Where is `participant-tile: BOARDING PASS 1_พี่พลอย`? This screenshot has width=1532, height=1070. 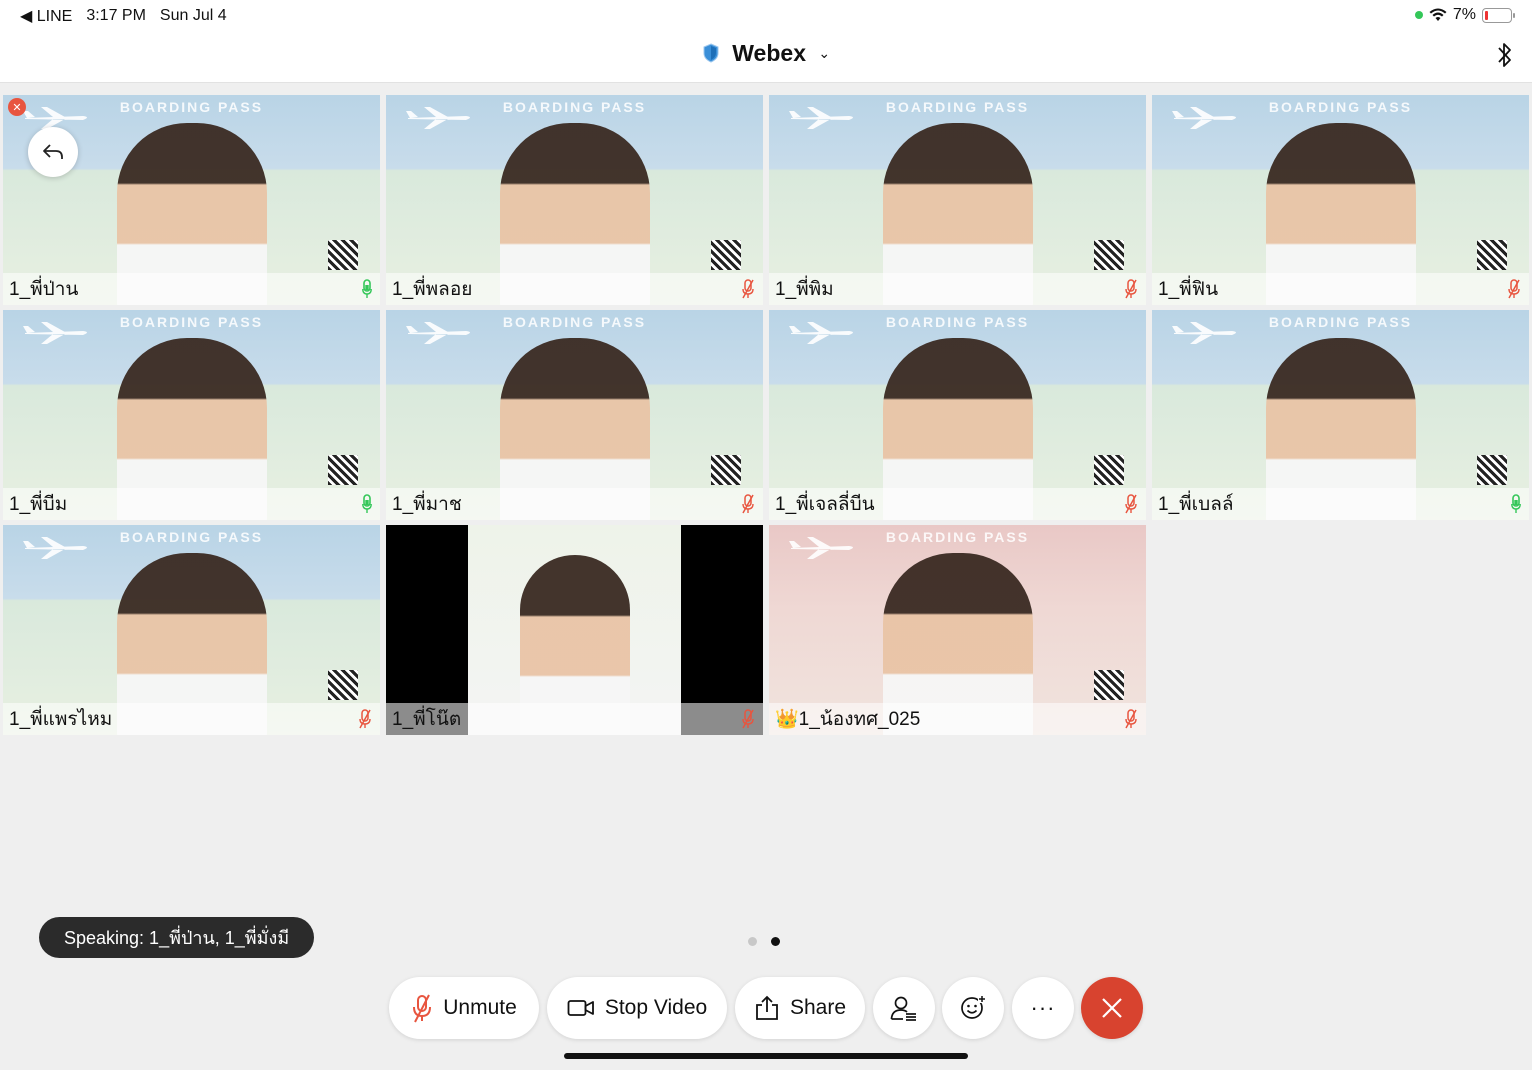 participant-tile: BOARDING PASS 1_พี่พลอย is located at coordinates (574, 200).